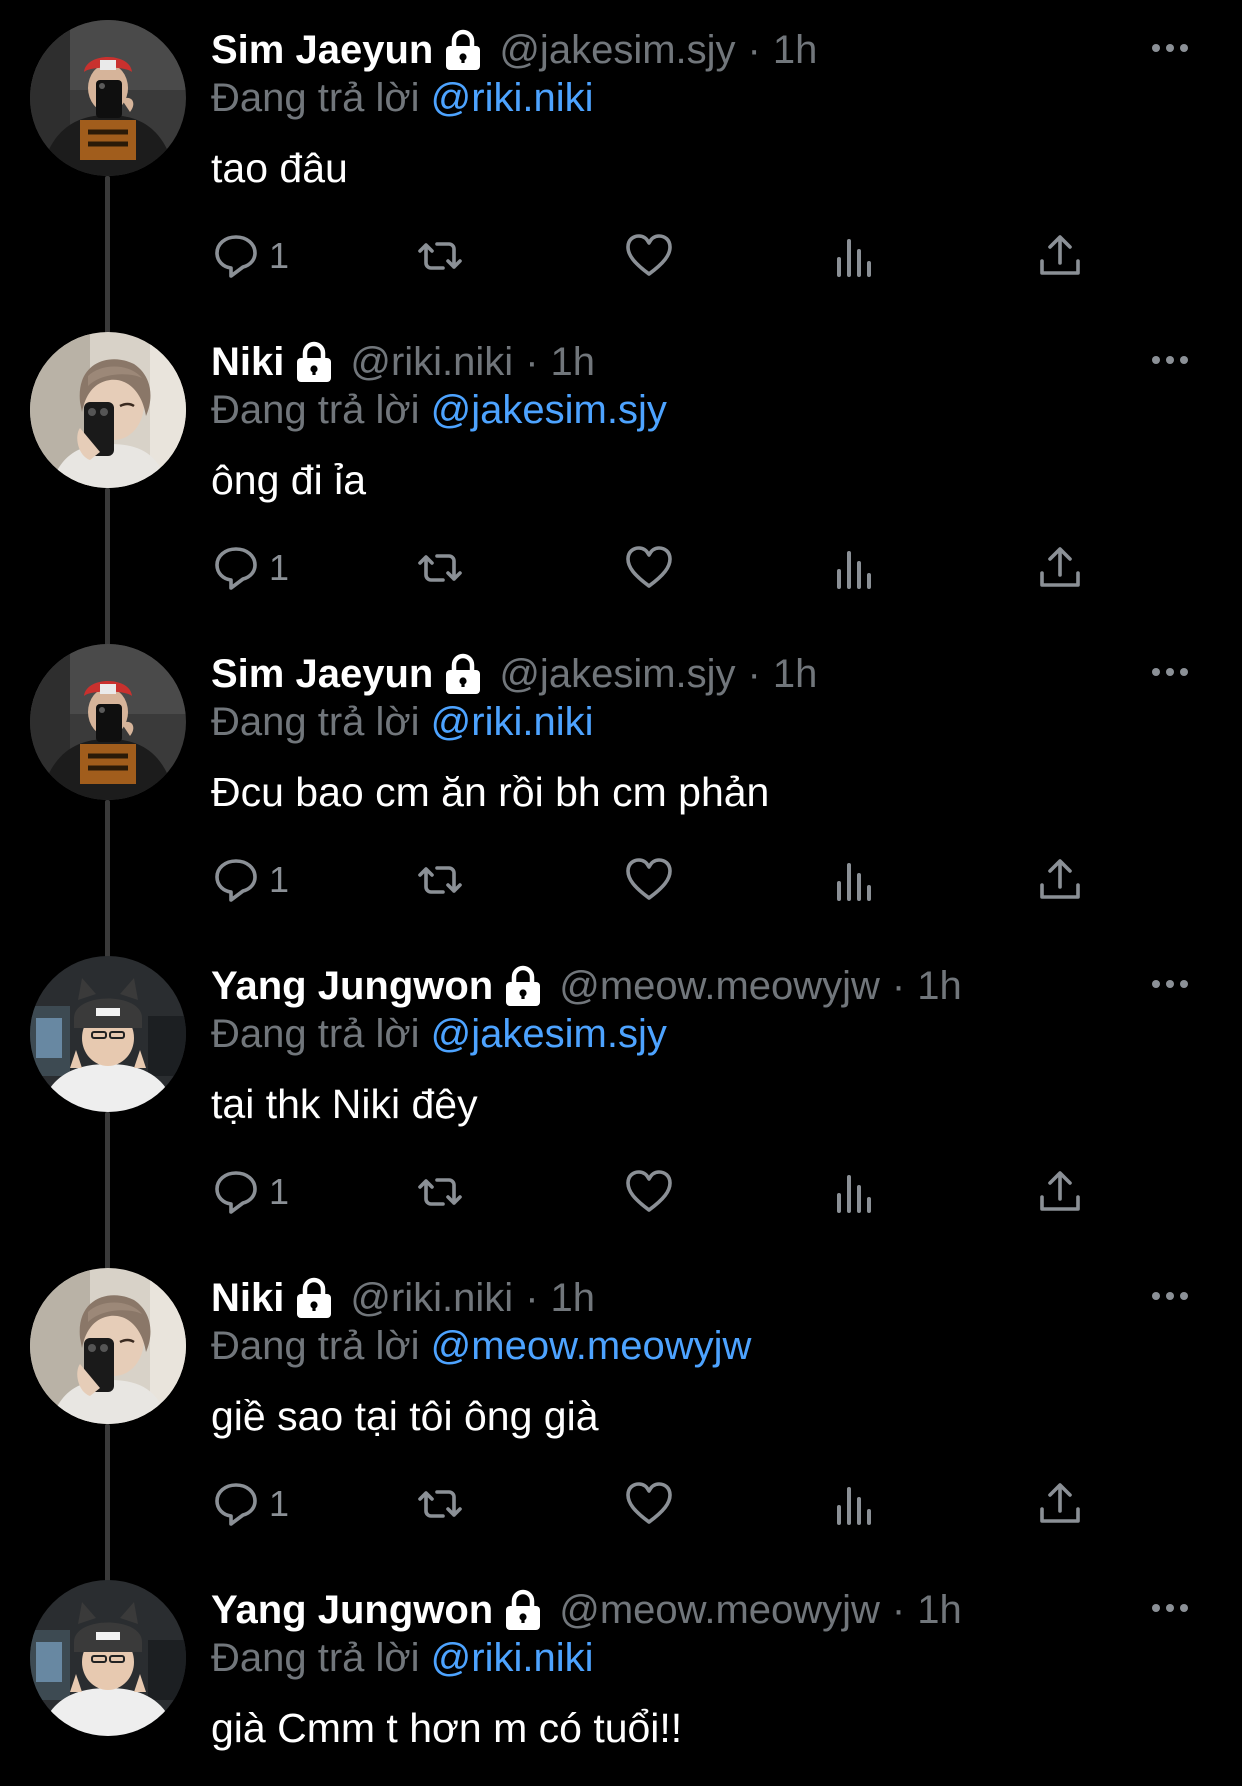 This screenshot has width=1242, height=1786. I want to click on views-icon, so click(855, 1504).